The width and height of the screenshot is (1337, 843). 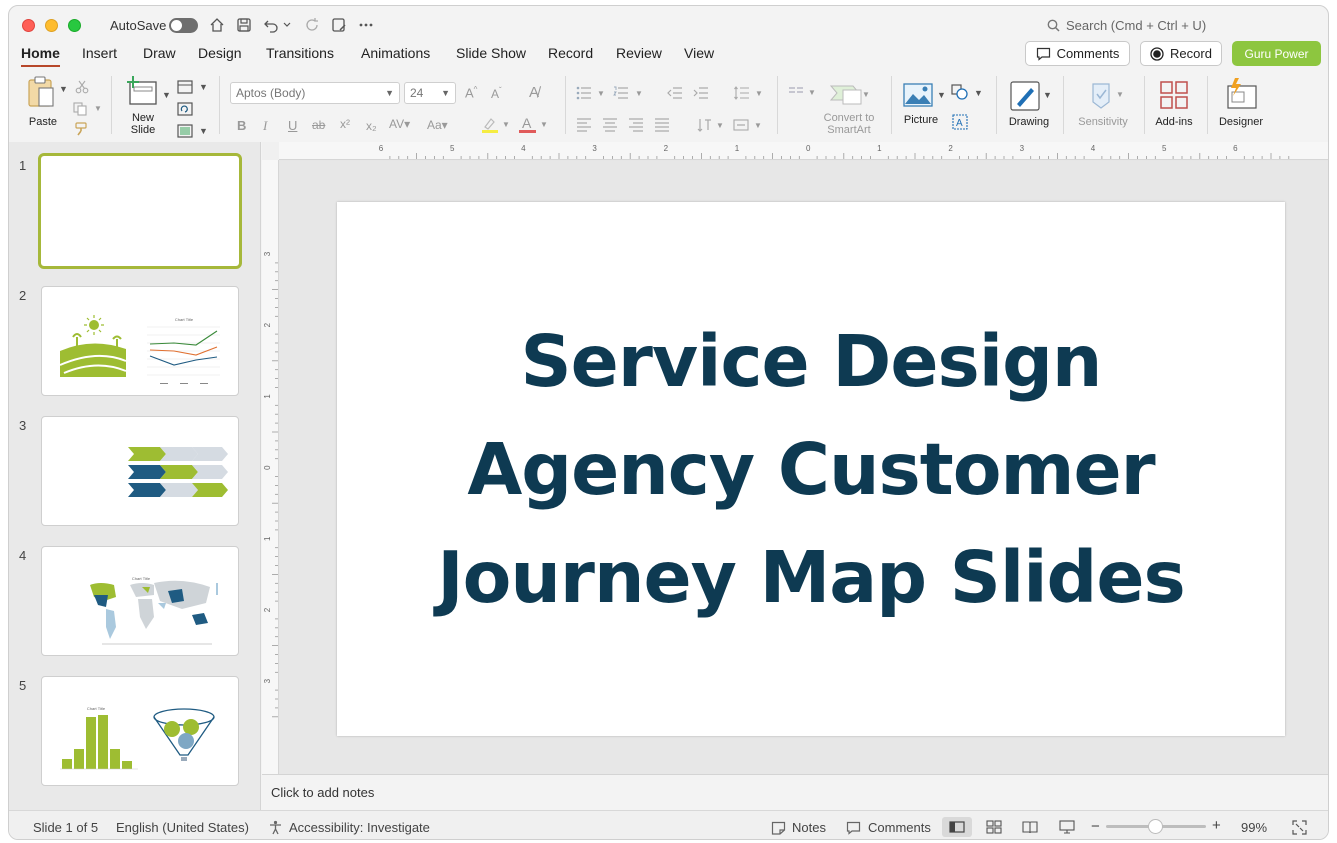 I want to click on zoom-slider-thumb, so click(x=1155, y=826).